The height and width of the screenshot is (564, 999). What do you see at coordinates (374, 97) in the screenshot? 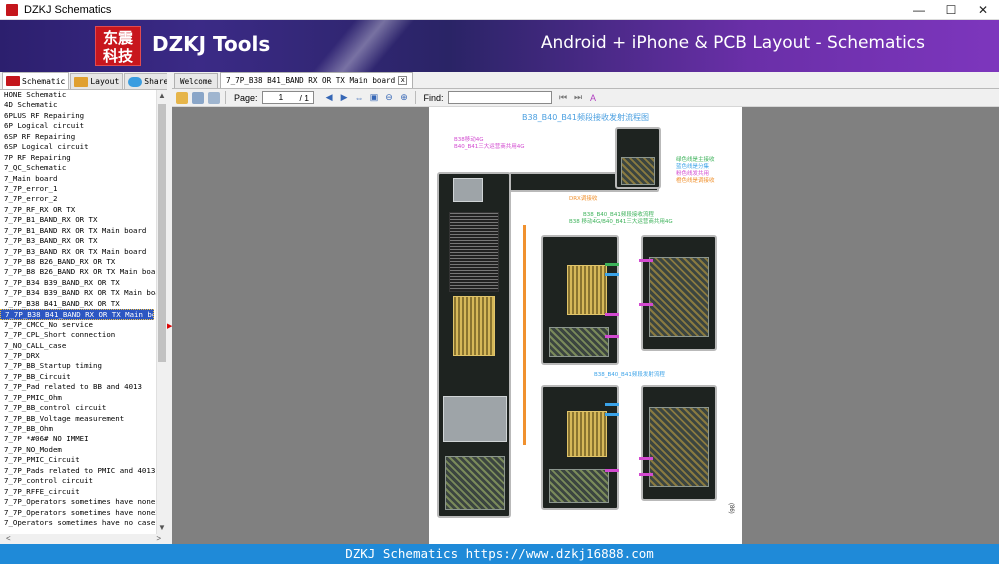
I see `fit-page-icon: ▣` at bounding box center [374, 97].